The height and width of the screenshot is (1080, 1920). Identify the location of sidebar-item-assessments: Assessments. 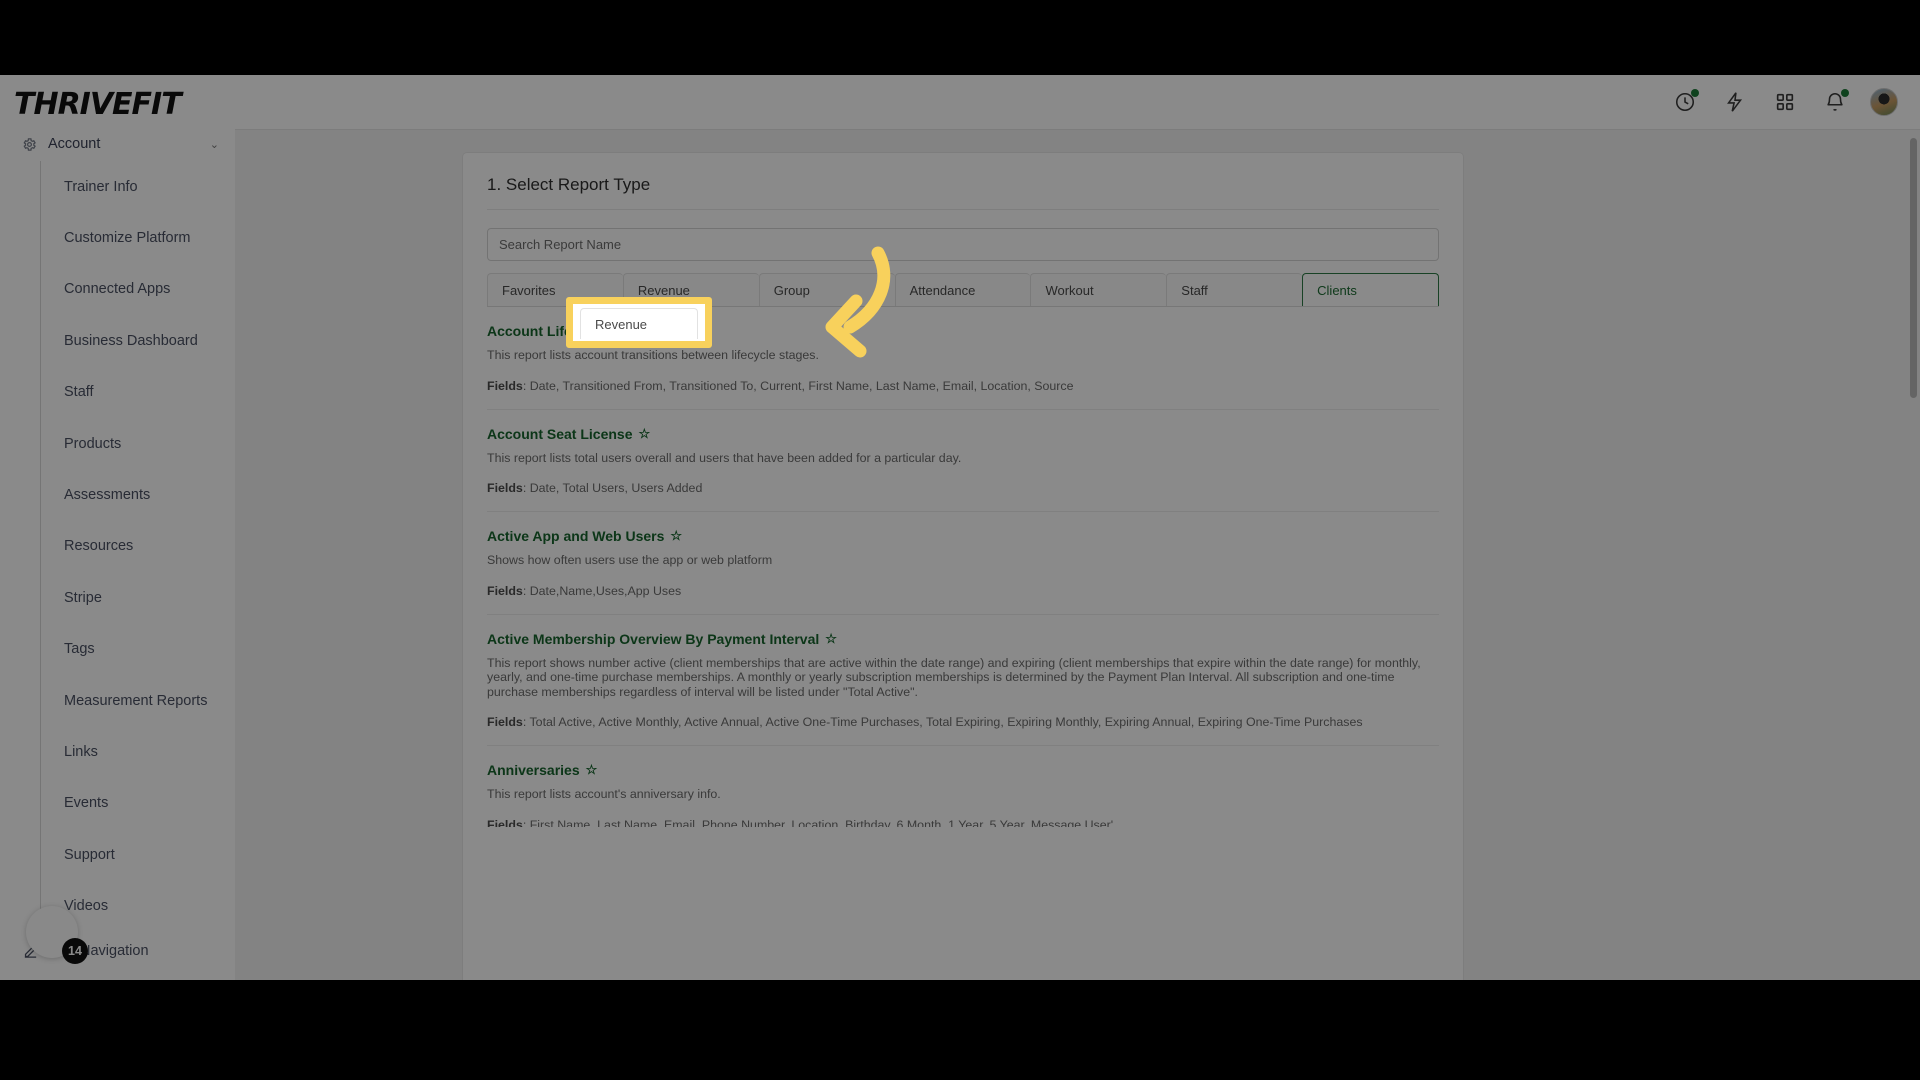
(138, 494).